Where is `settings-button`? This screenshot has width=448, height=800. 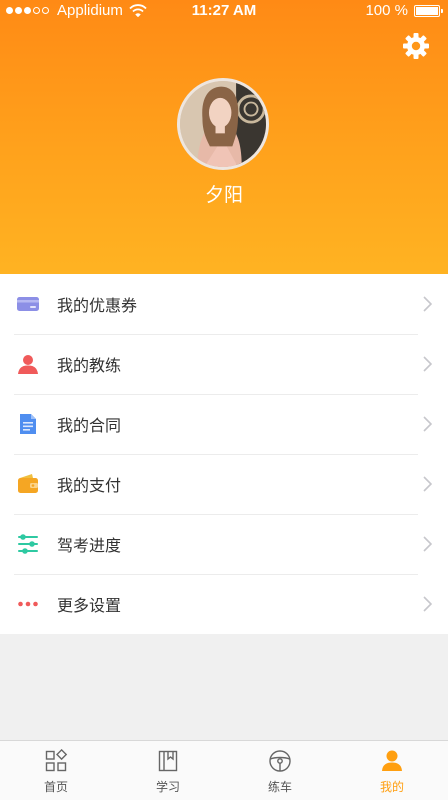
settings-button is located at coordinates (416, 46).